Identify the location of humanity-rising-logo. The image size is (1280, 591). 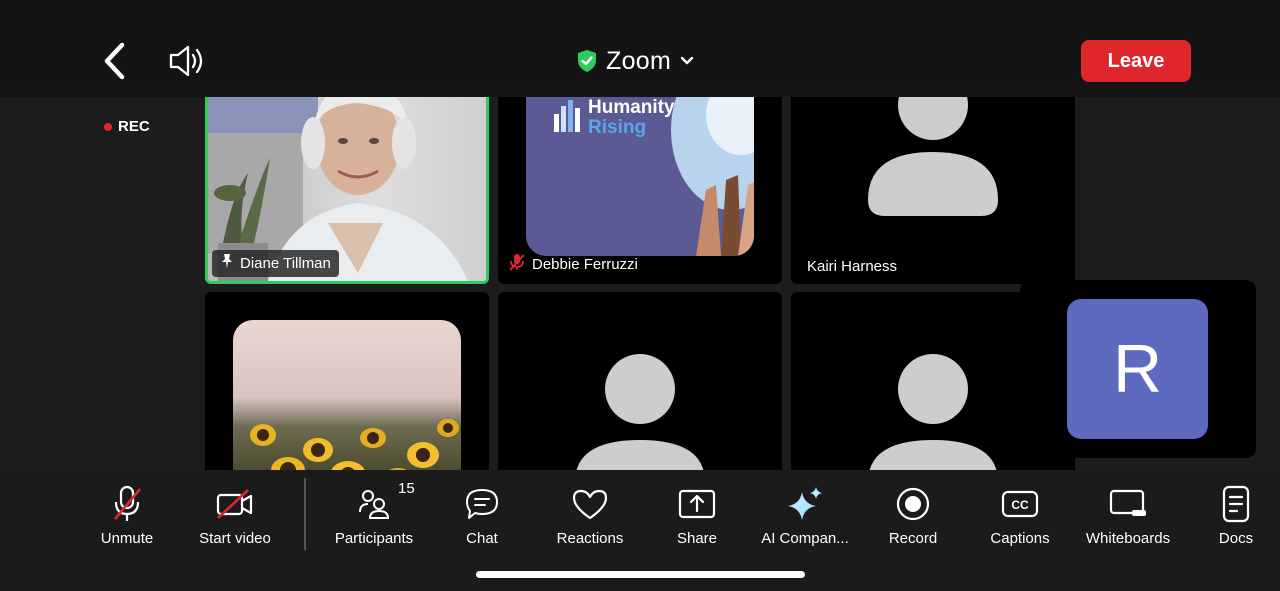
(567, 116).